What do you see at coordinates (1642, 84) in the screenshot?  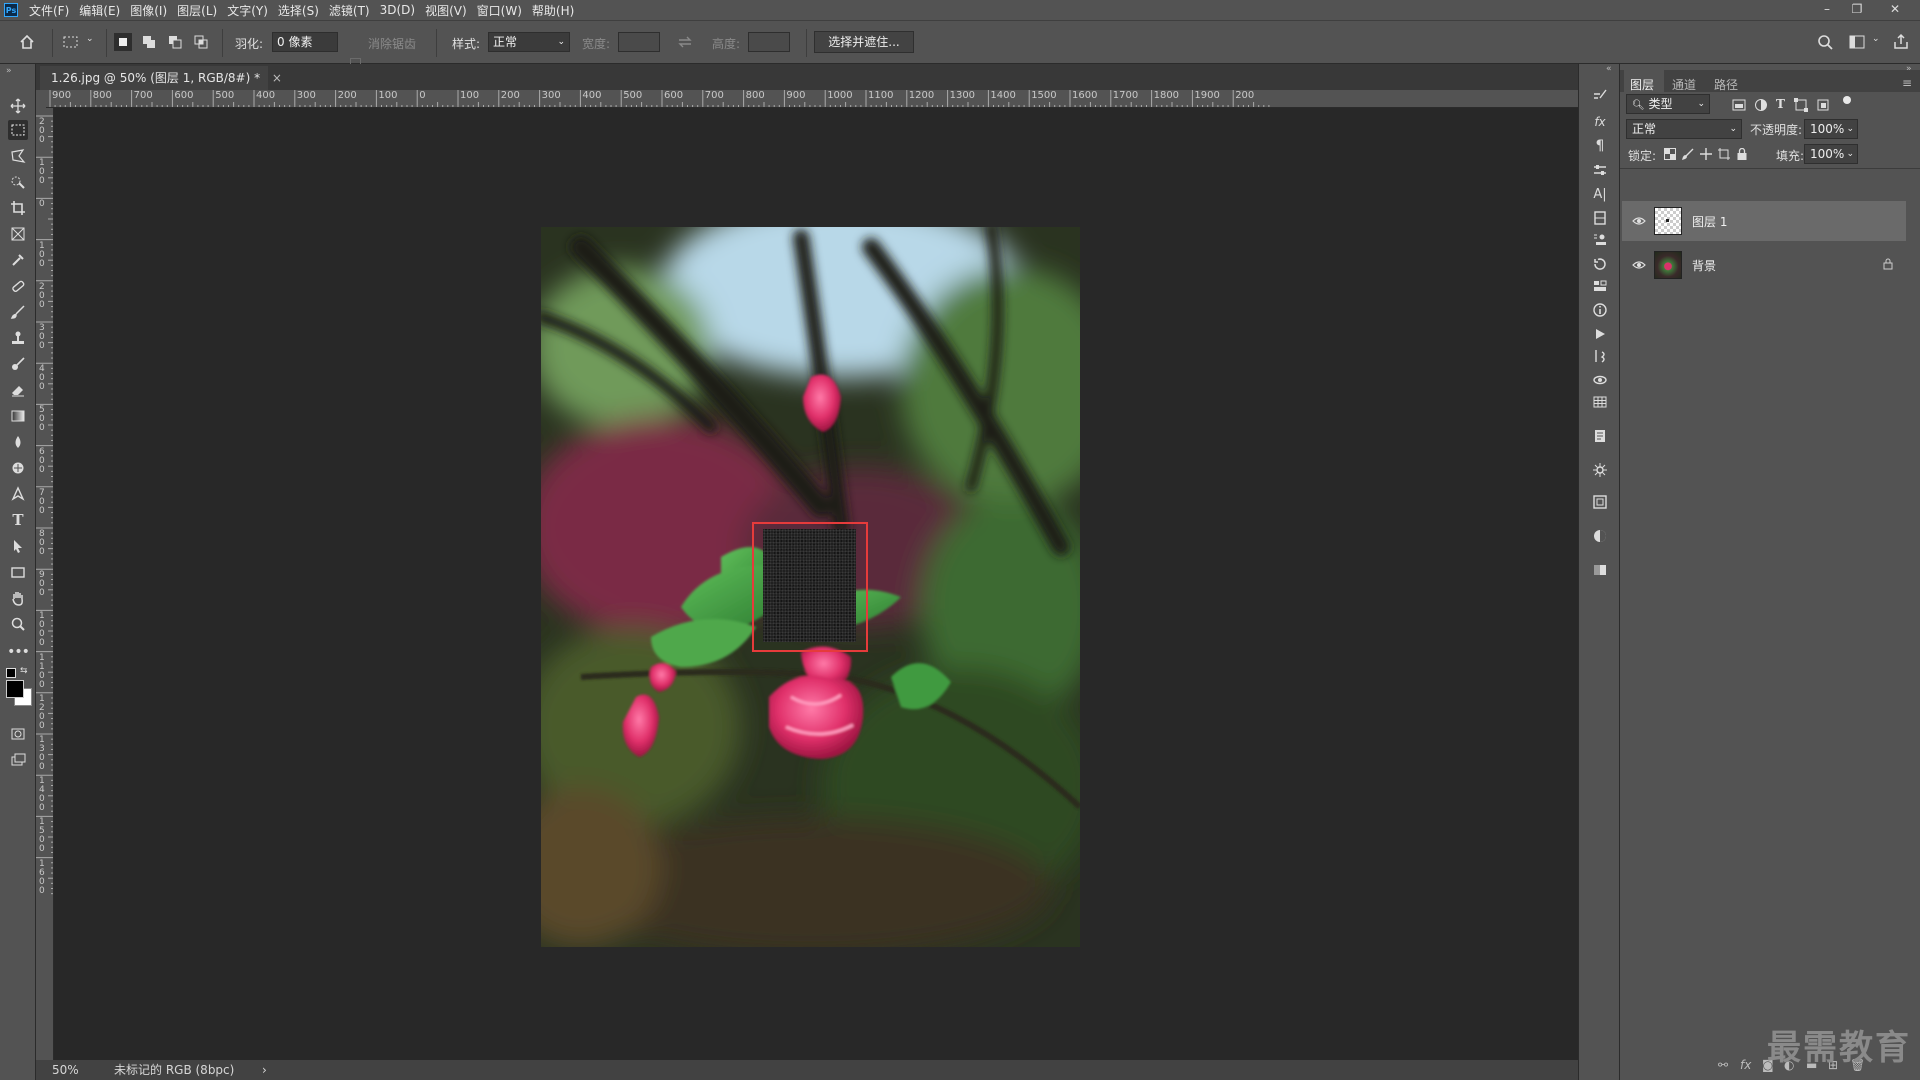 I see `tab-layers: 图层` at bounding box center [1642, 84].